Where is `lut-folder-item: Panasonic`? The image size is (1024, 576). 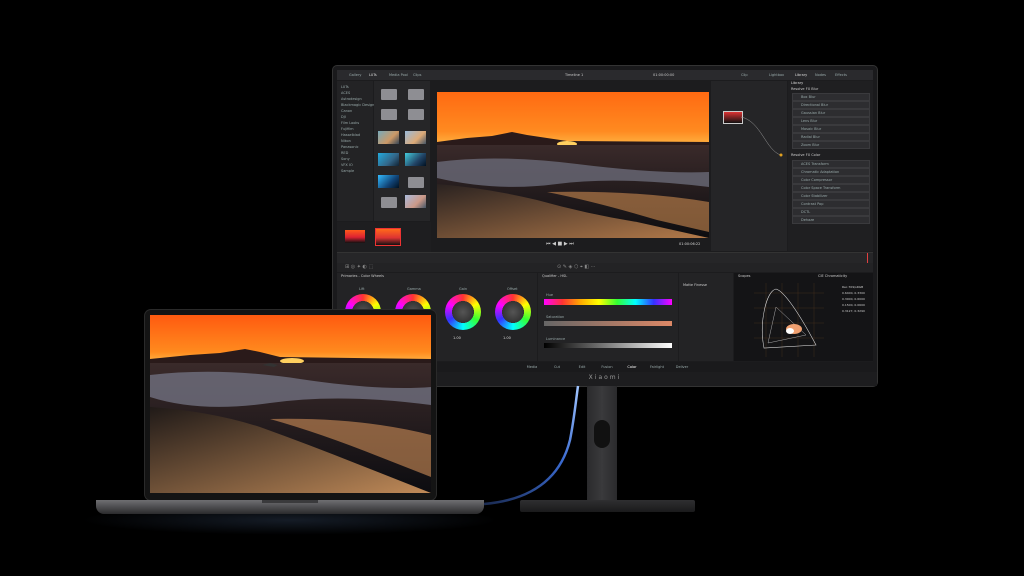 lut-folder-item: Panasonic is located at coordinates (350, 147).